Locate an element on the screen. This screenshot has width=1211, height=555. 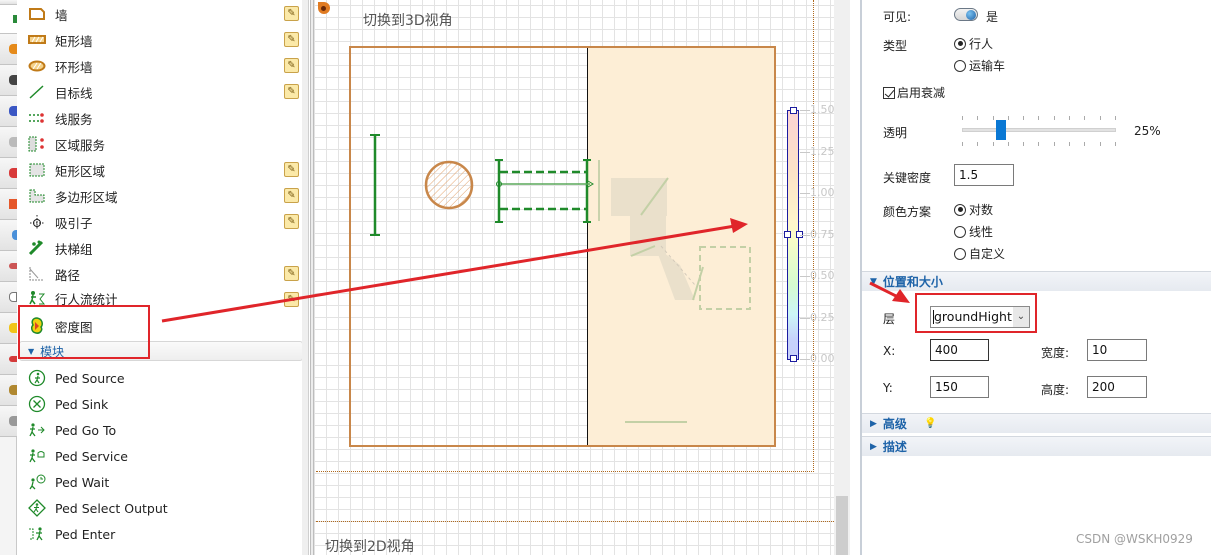
scrollbar-thumb is located at coordinates (842, 525).